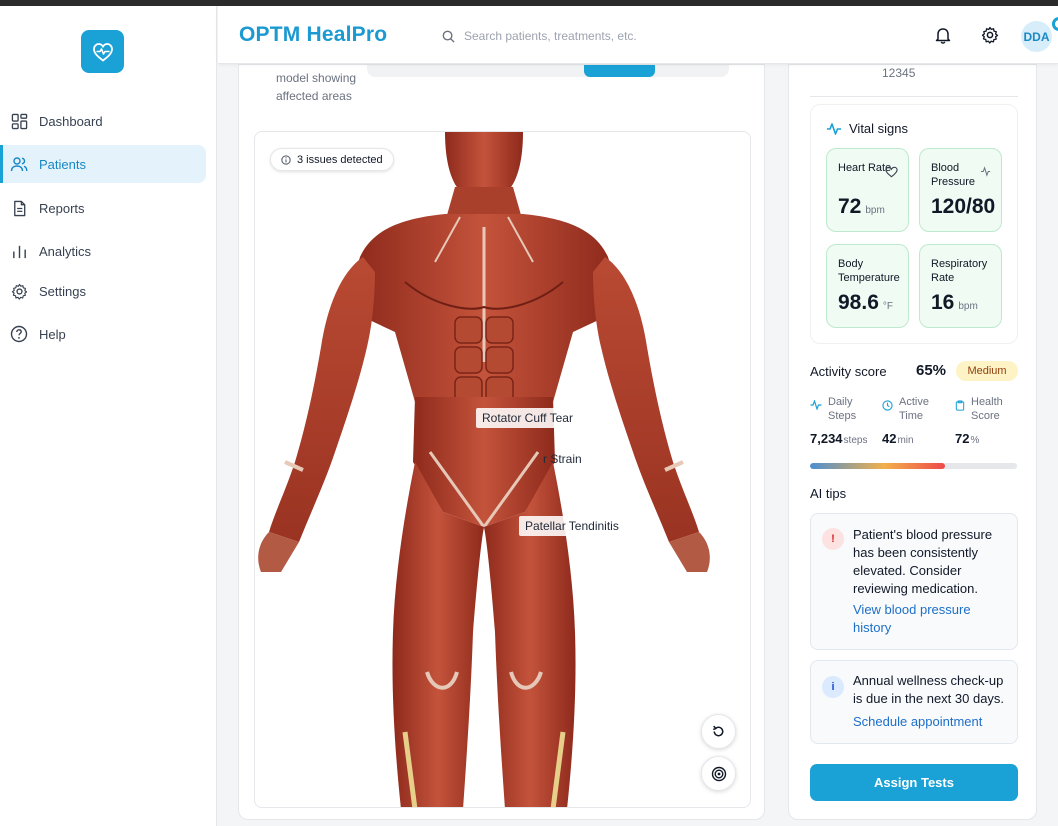 Image resolution: width=1058 pixels, height=826 pixels. What do you see at coordinates (867, 286) in the screenshot?
I see `vital-body-temperature: Body Temperature 98.6 °F` at bounding box center [867, 286].